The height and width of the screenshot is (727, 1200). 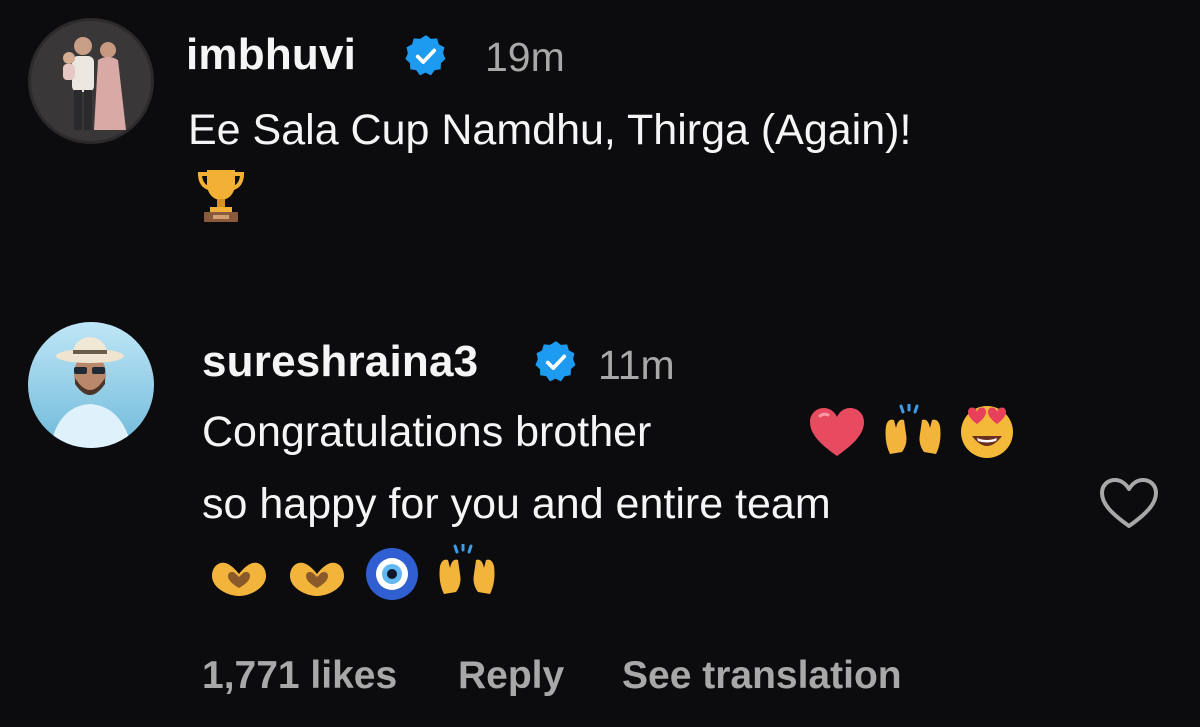 I want to click on red-heart-emoji, so click(x=837, y=432).